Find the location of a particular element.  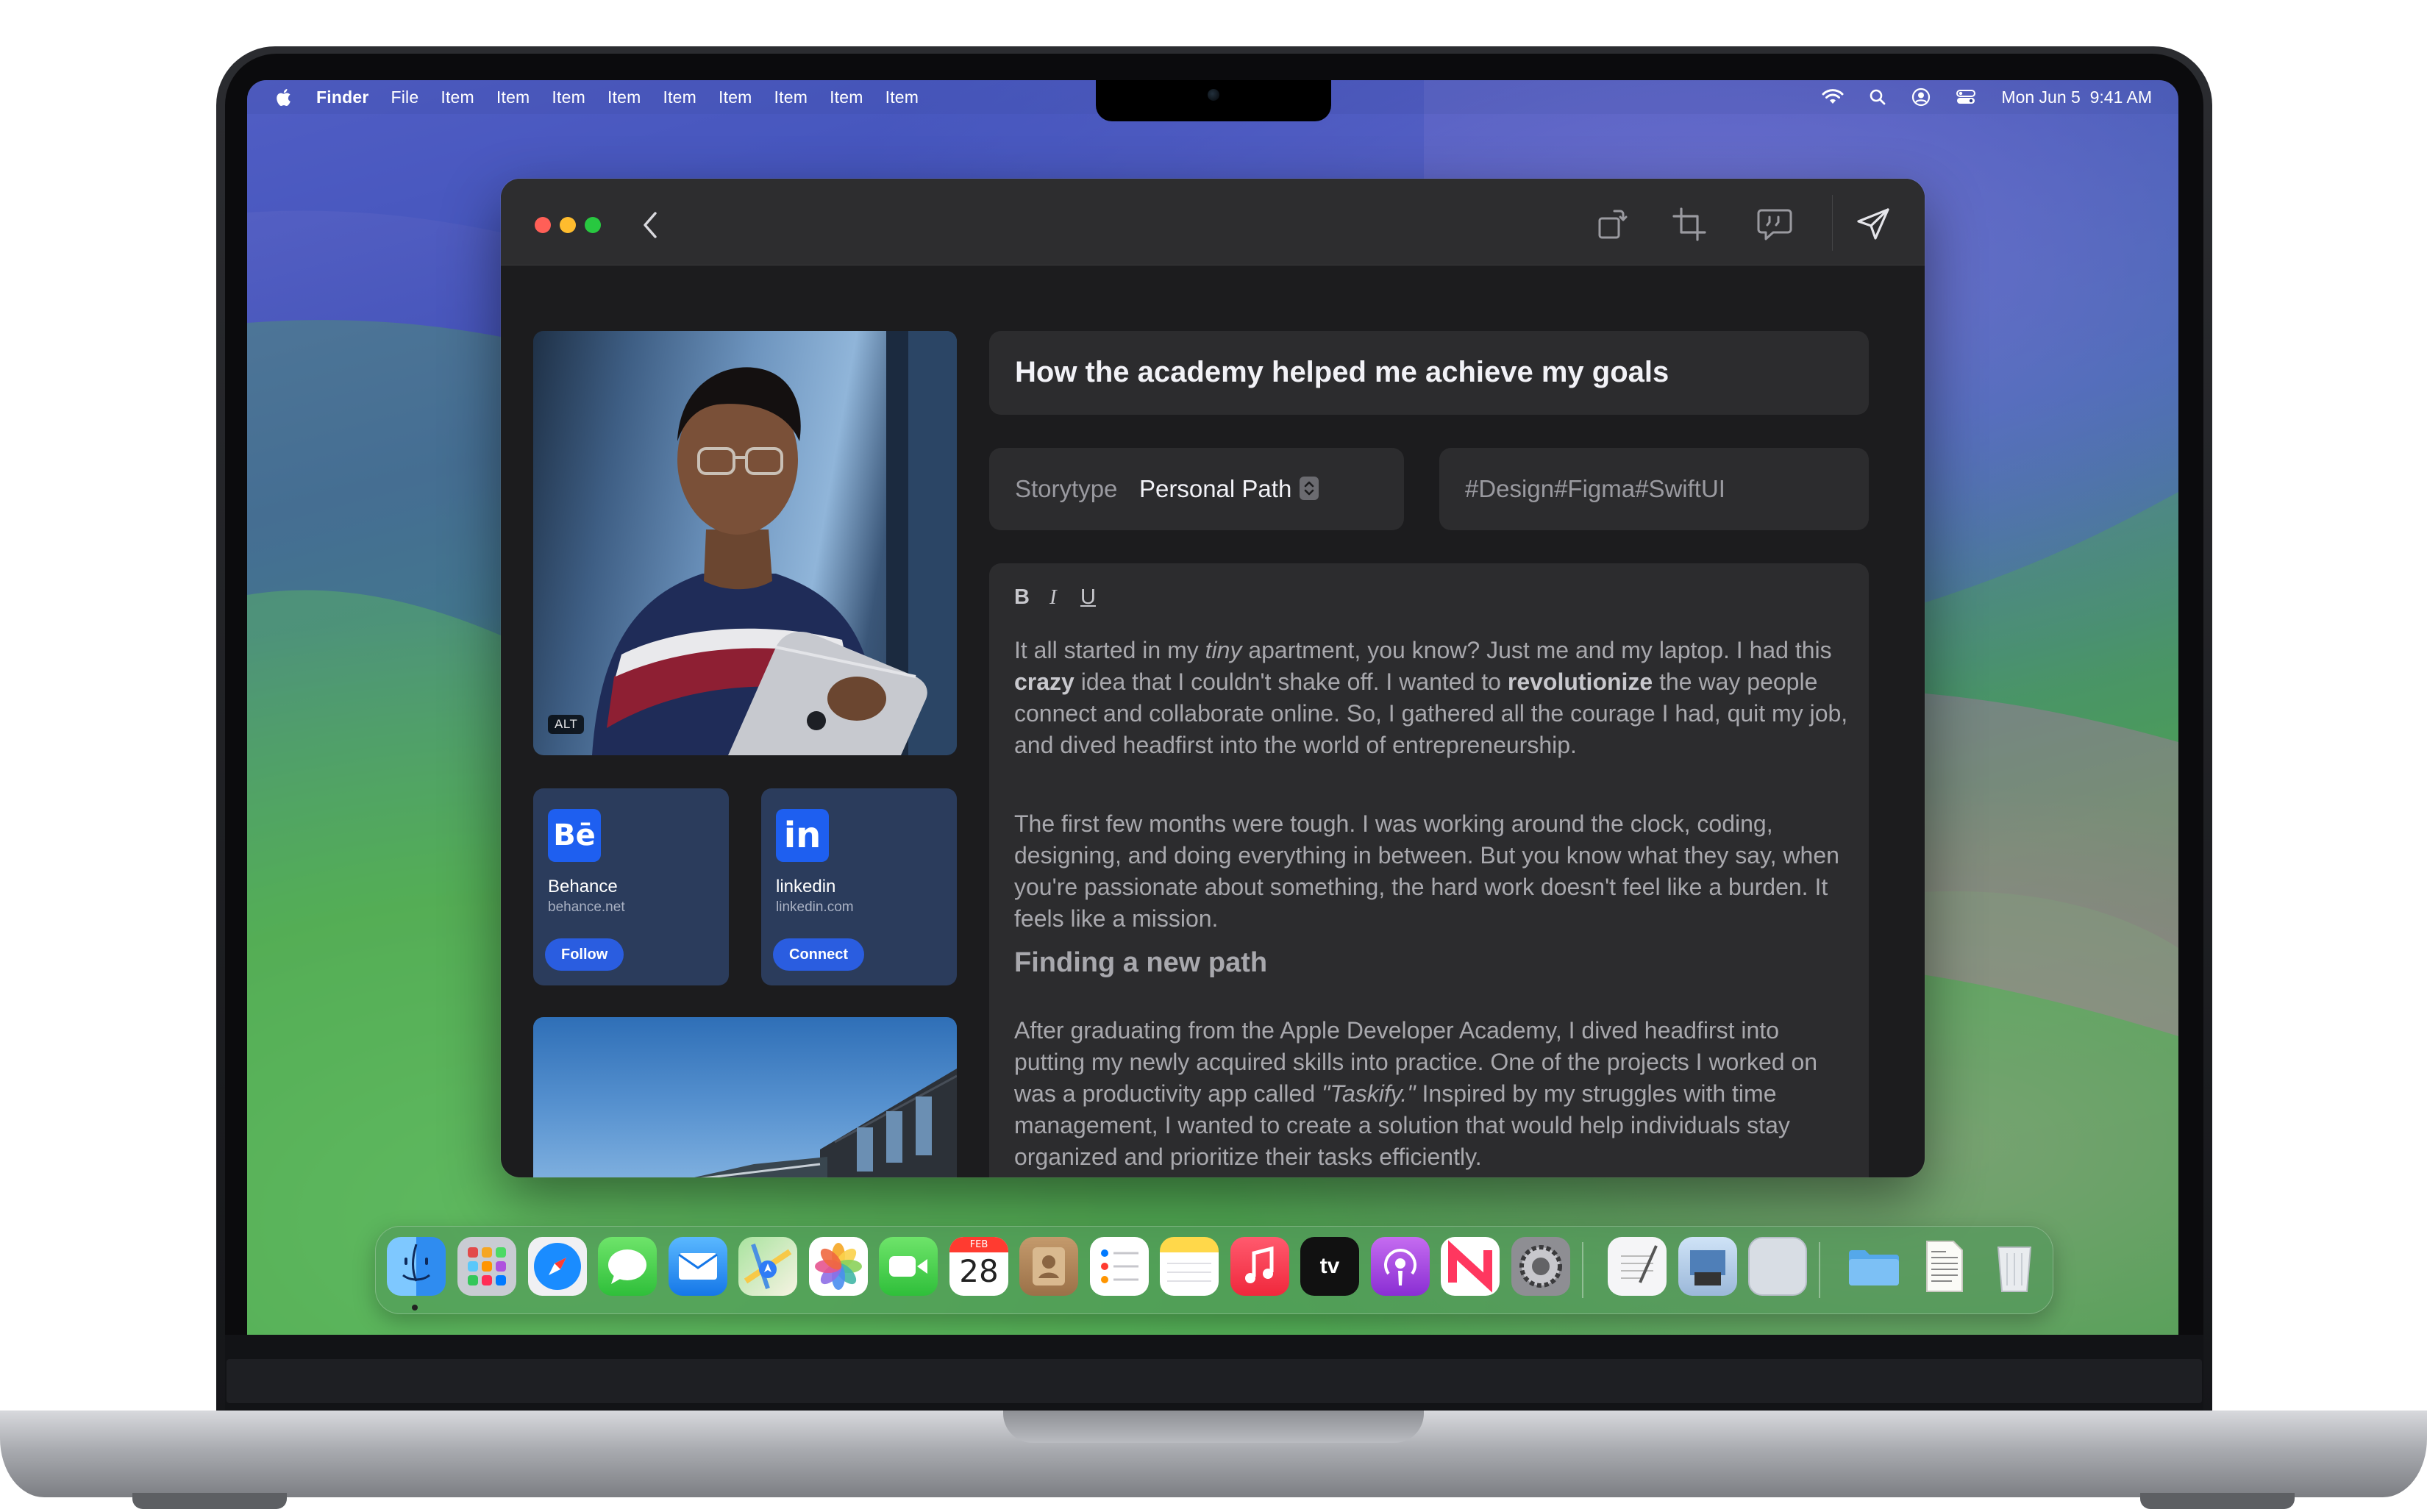

toolbar-divider is located at coordinates (1832, 223).